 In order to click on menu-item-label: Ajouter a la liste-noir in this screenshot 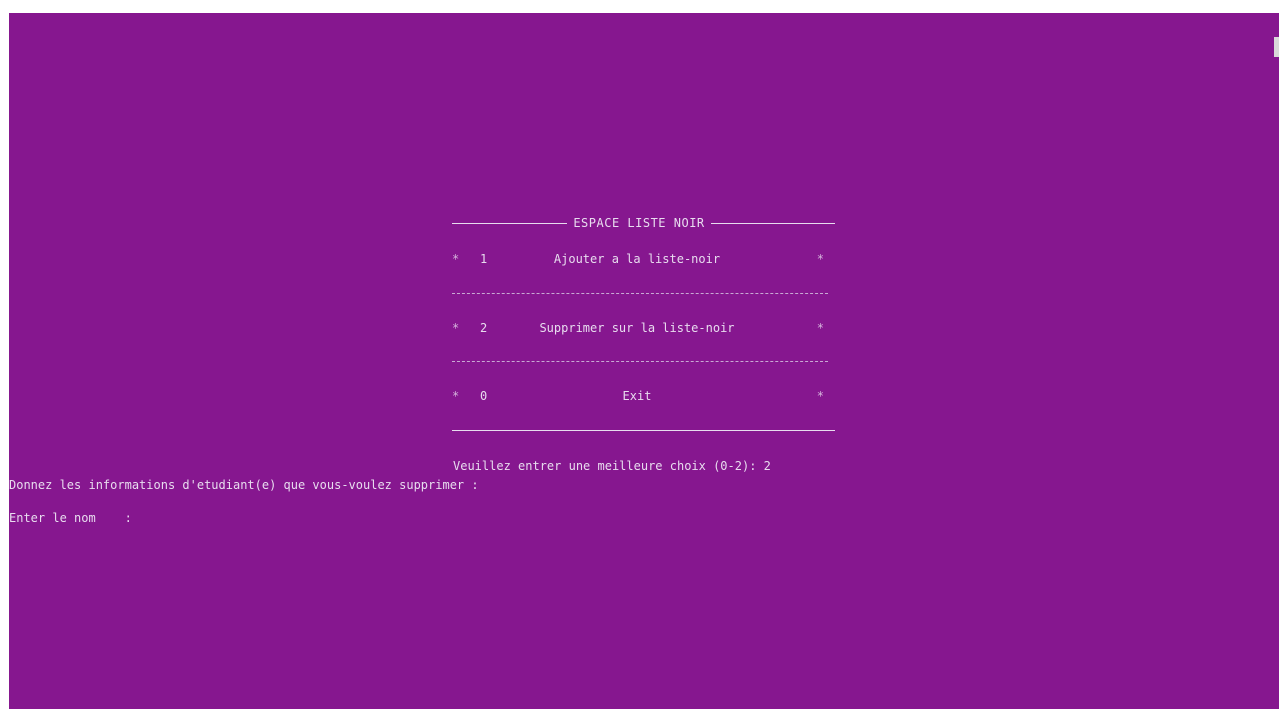, I will do `click(637, 259)`.